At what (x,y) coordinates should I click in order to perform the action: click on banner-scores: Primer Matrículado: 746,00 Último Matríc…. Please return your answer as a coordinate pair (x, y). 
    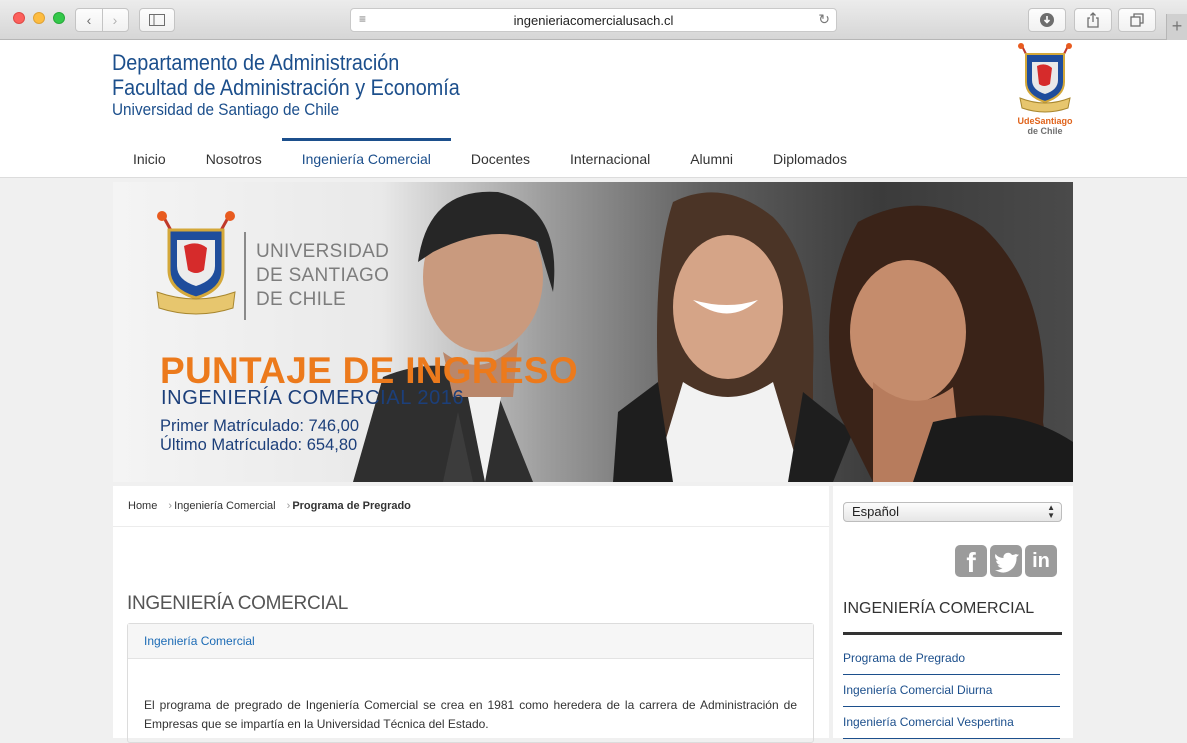
    Looking at the image, I should click on (259, 436).